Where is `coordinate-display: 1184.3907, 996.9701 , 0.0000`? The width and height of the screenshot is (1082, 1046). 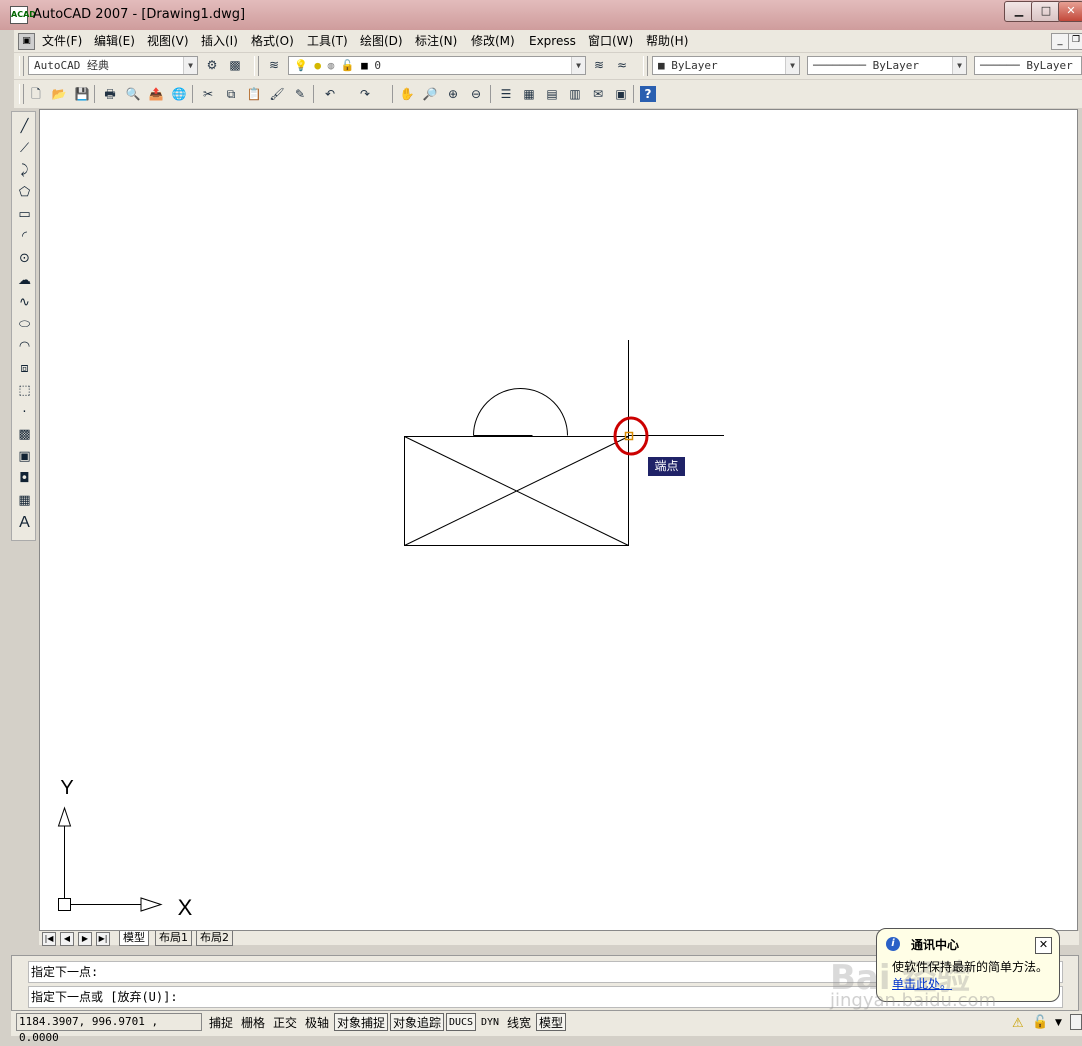 coordinate-display: 1184.3907, 996.9701 , 0.0000 is located at coordinates (109, 1028).